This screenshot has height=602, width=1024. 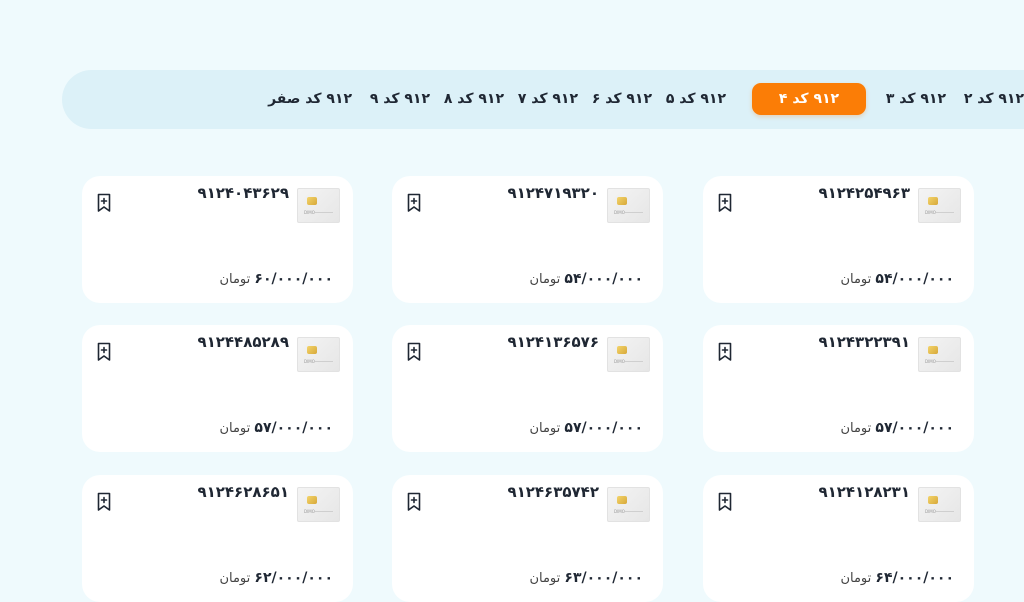 What do you see at coordinates (838, 538) in the screenshot?
I see `number-card: DIMO ۹۱۲۴۱۲۸۲۳۱ ۶۴/۰۰۰/۰۰۰ تومان` at bounding box center [838, 538].